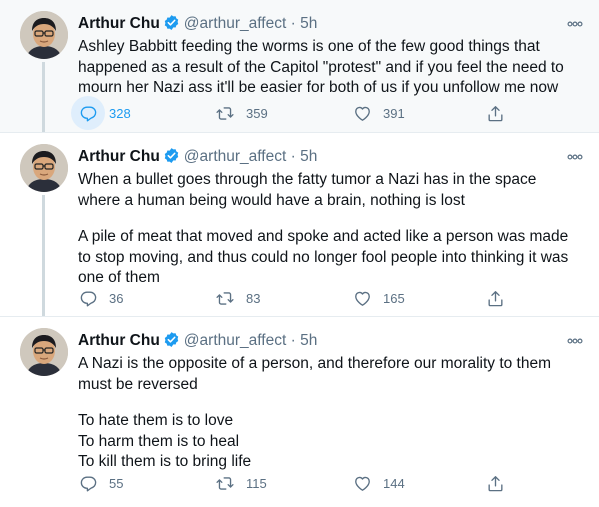 This screenshot has width=599, height=507. What do you see at coordinates (394, 298) in the screenshot?
I see `like-count: 165` at bounding box center [394, 298].